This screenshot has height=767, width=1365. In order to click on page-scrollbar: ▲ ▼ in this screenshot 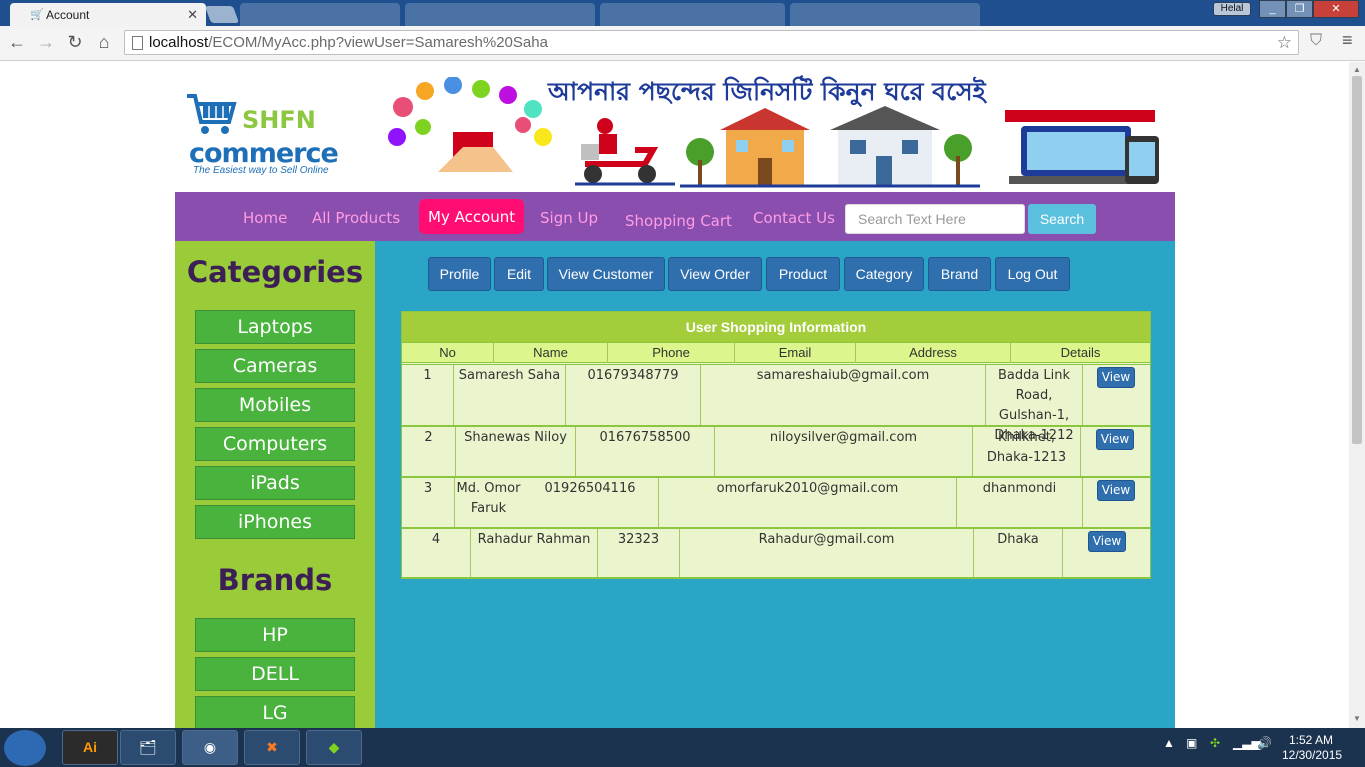, I will do `click(1357, 395)`.